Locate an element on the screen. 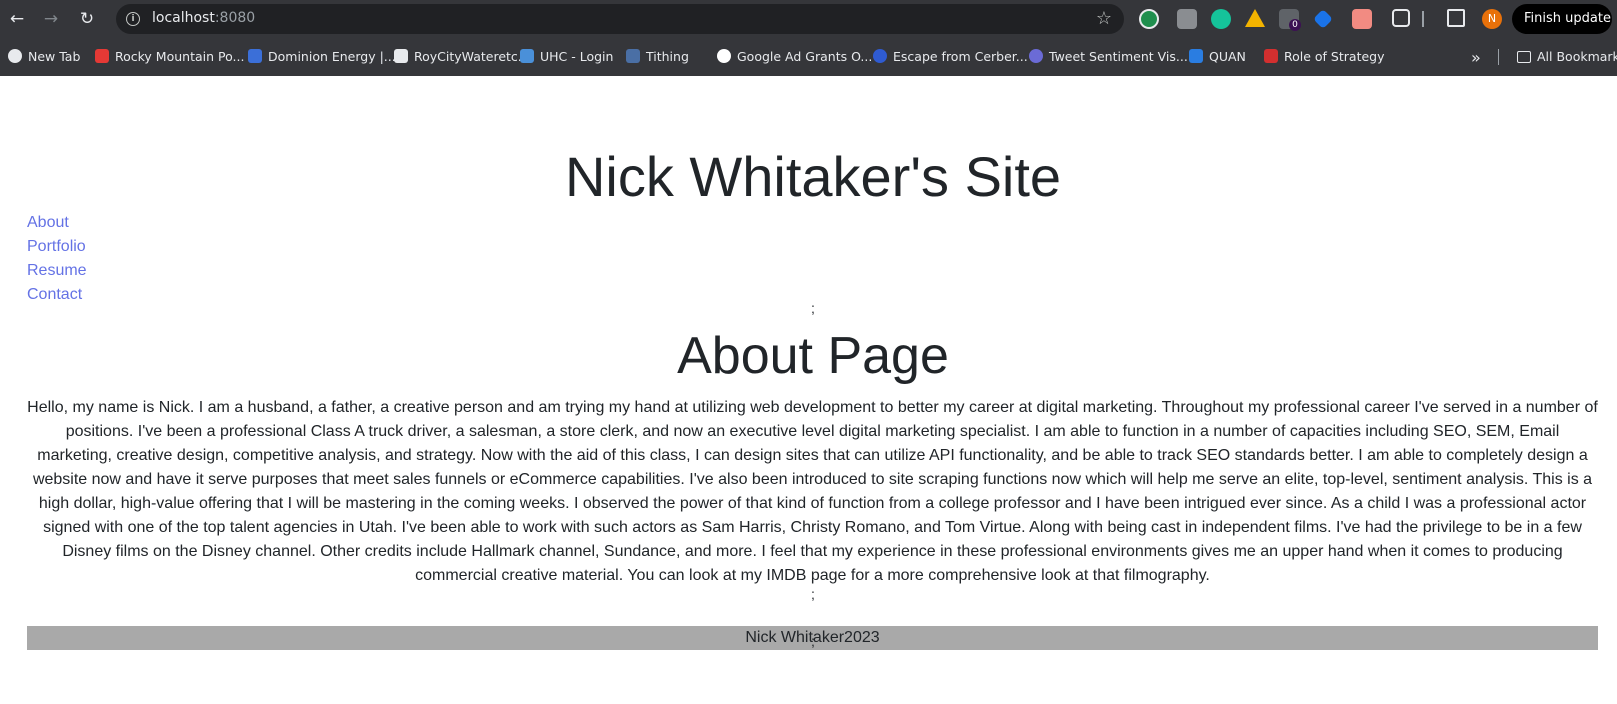 The height and width of the screenshot is (704, 1617). quan-icon is located at coordinates (1196, 56).